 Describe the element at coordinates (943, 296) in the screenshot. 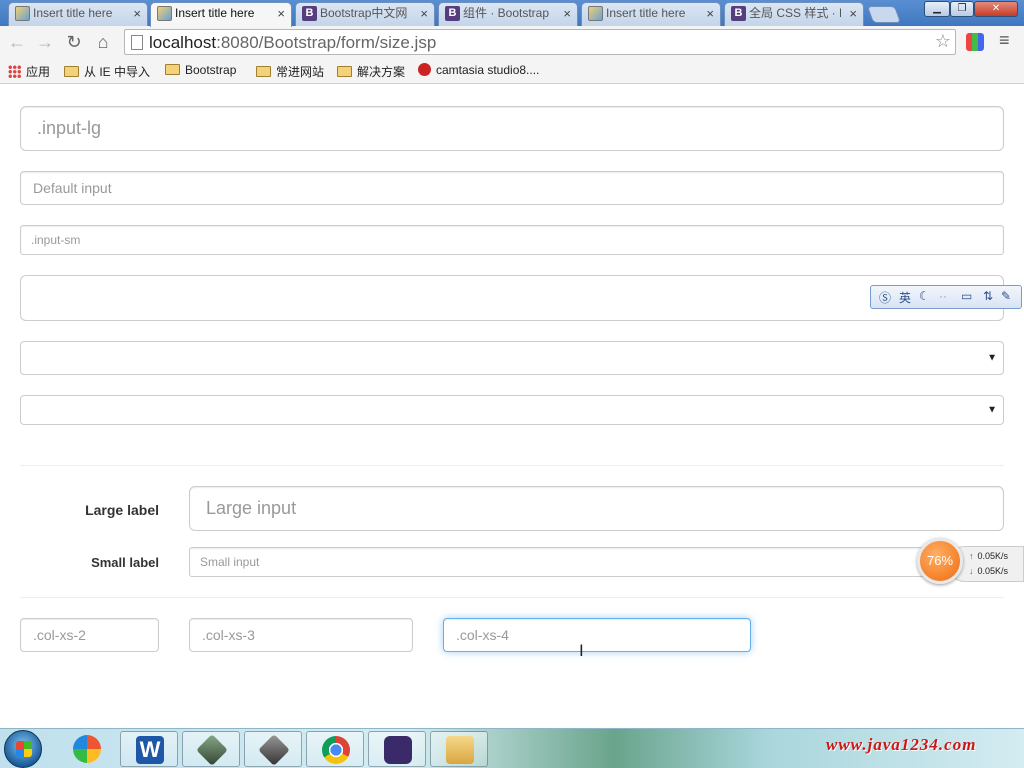

I see `punctuation-icon: ··` at that location.